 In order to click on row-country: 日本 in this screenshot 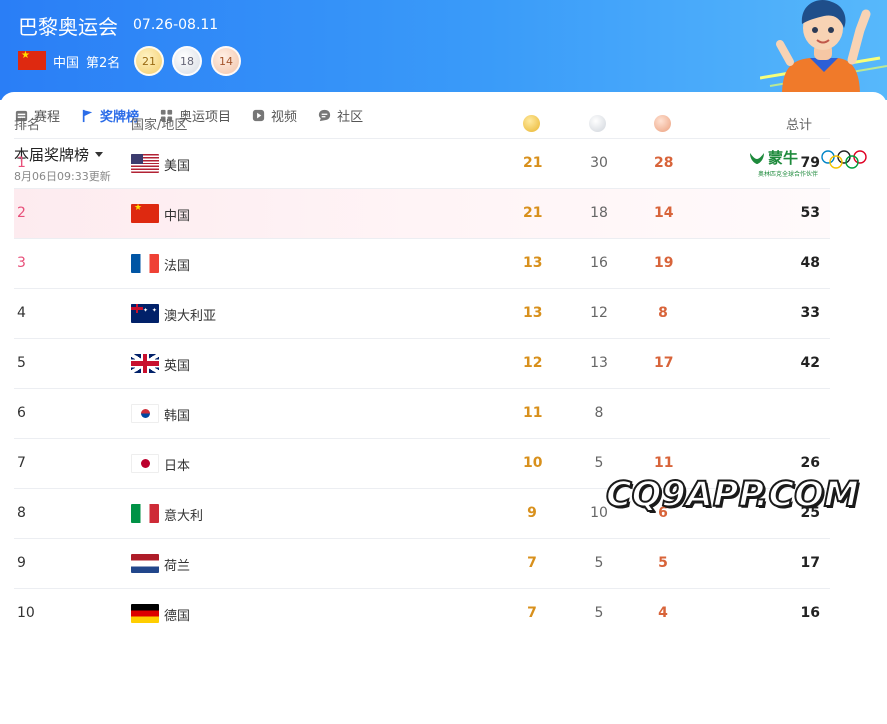, I will do `click(177, 466)`.